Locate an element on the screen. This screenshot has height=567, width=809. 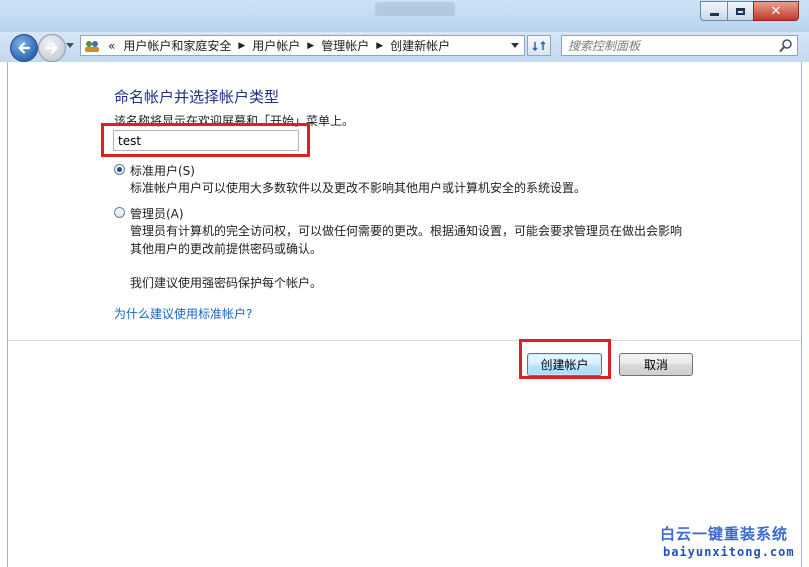
recent-pages-dropdown is located at coordinates (70, 45).